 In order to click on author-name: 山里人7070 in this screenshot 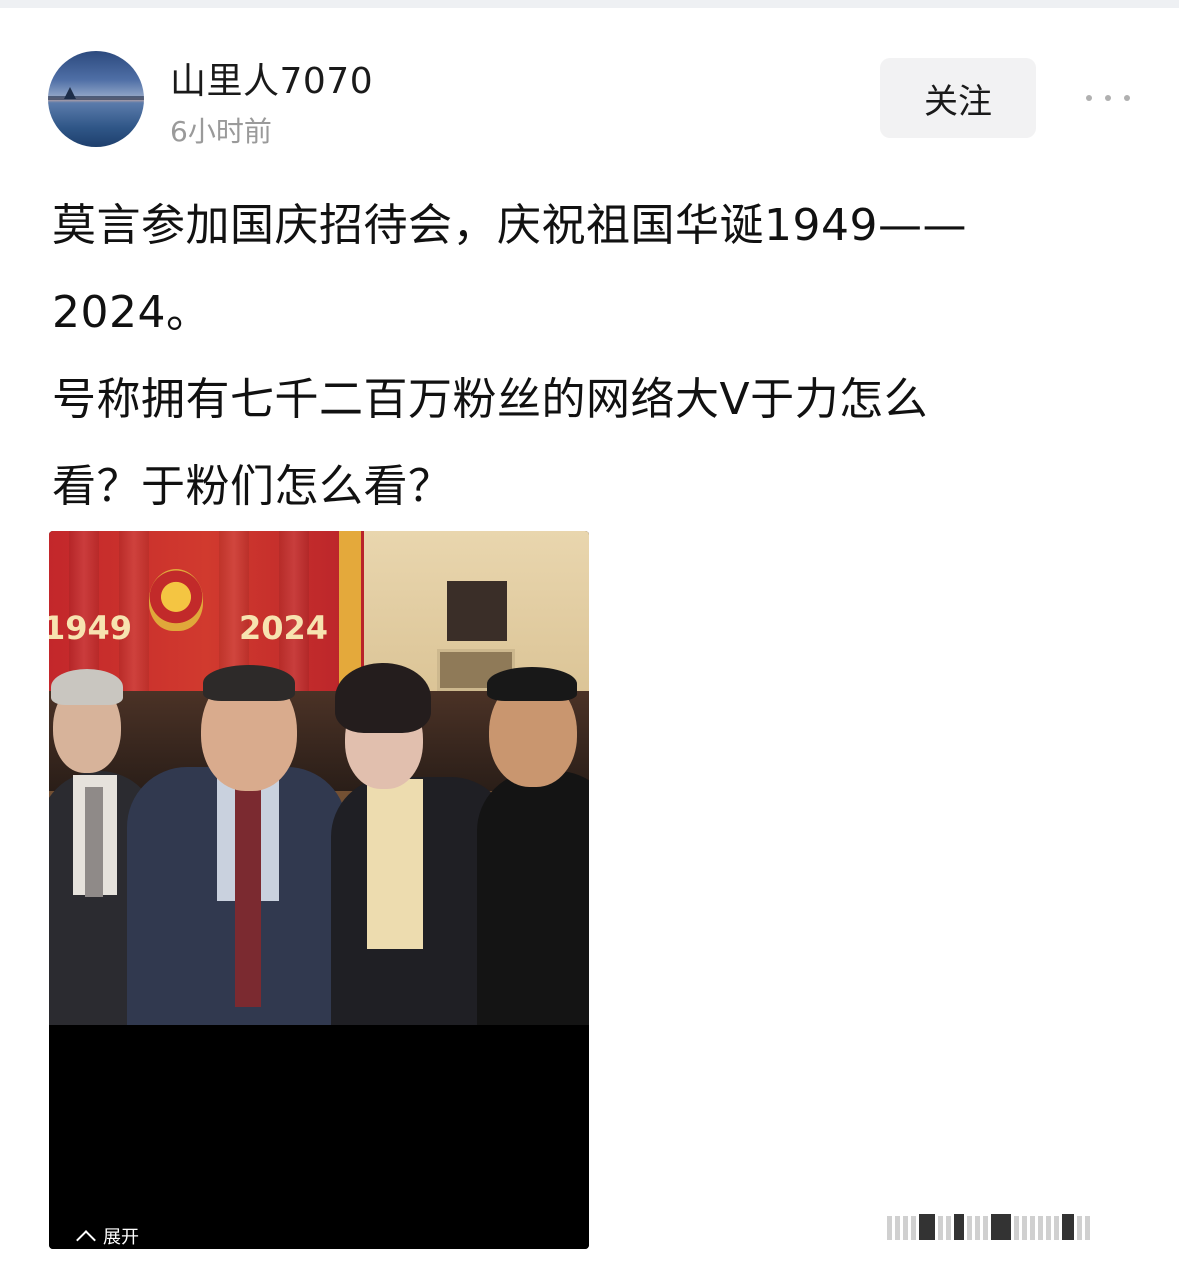, I will do `click(271, 78)`.